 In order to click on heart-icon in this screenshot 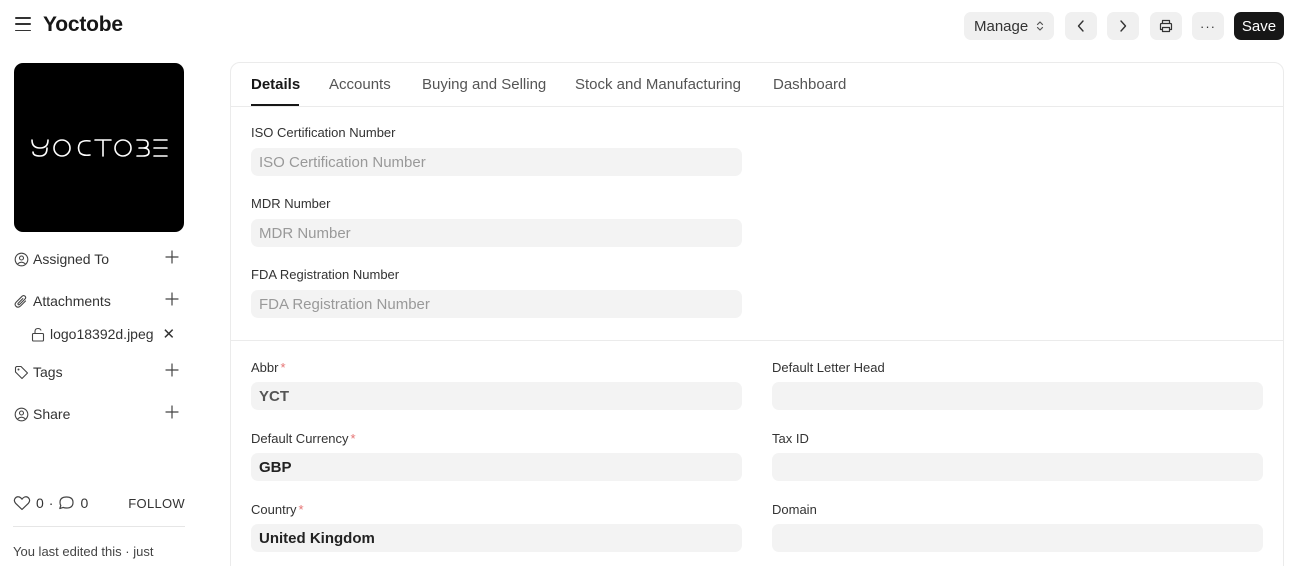, I will do `click(22, 503)`.